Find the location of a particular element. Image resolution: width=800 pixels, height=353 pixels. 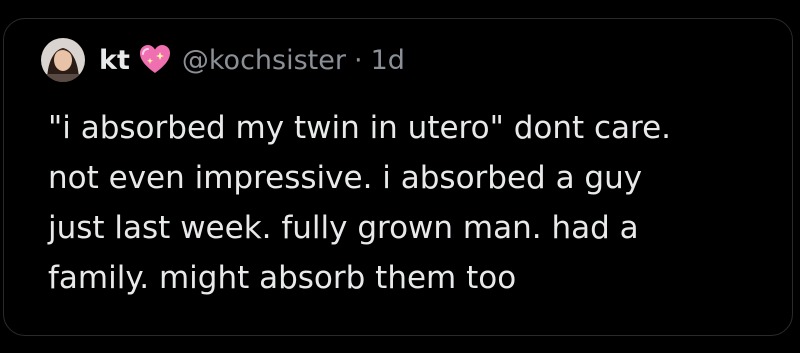

user-handle: @kochsister is located at coordinates (264, 60).